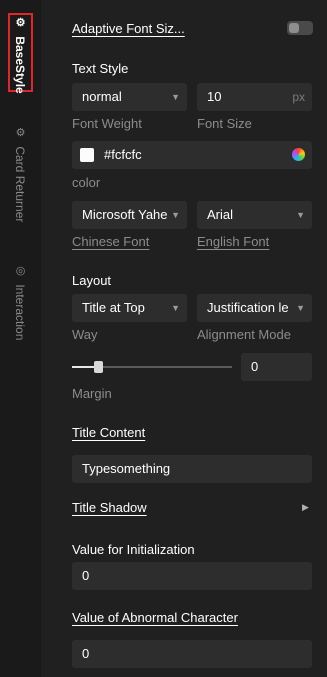  I want to click on title-content-label: Title Content, so click(109, 432).